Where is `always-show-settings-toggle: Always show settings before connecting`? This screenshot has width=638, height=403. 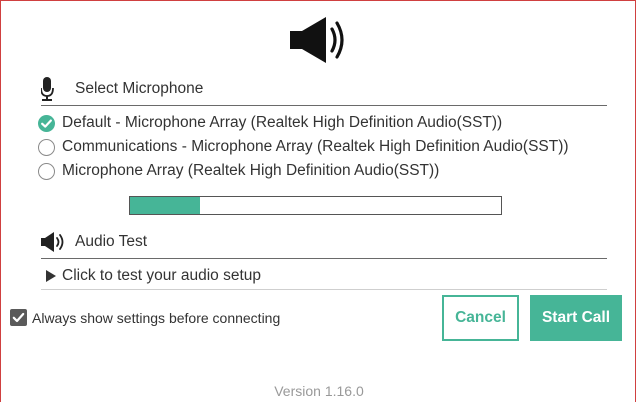 always-show-settings-toggle: Always show settings before connecting is located at coordinates (145, 317).